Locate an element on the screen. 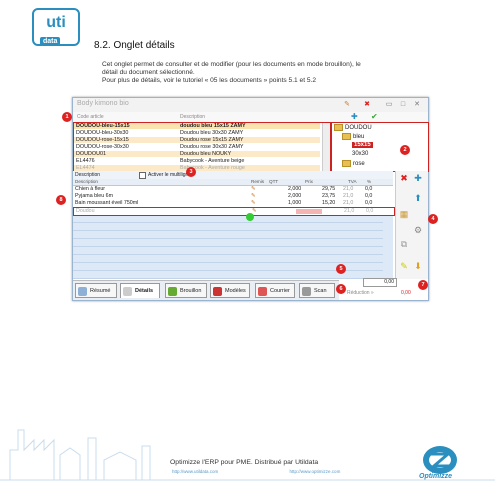 The image size is (495, 495). scanner-icon is located at coordinates (306, 291).